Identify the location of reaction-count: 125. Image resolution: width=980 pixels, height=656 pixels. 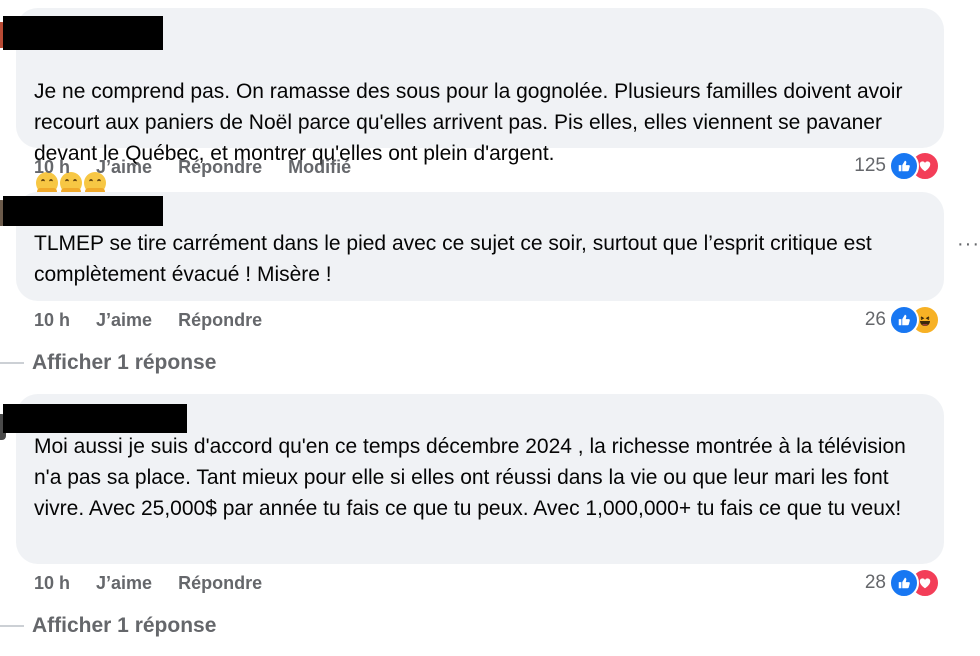
(870, 165).